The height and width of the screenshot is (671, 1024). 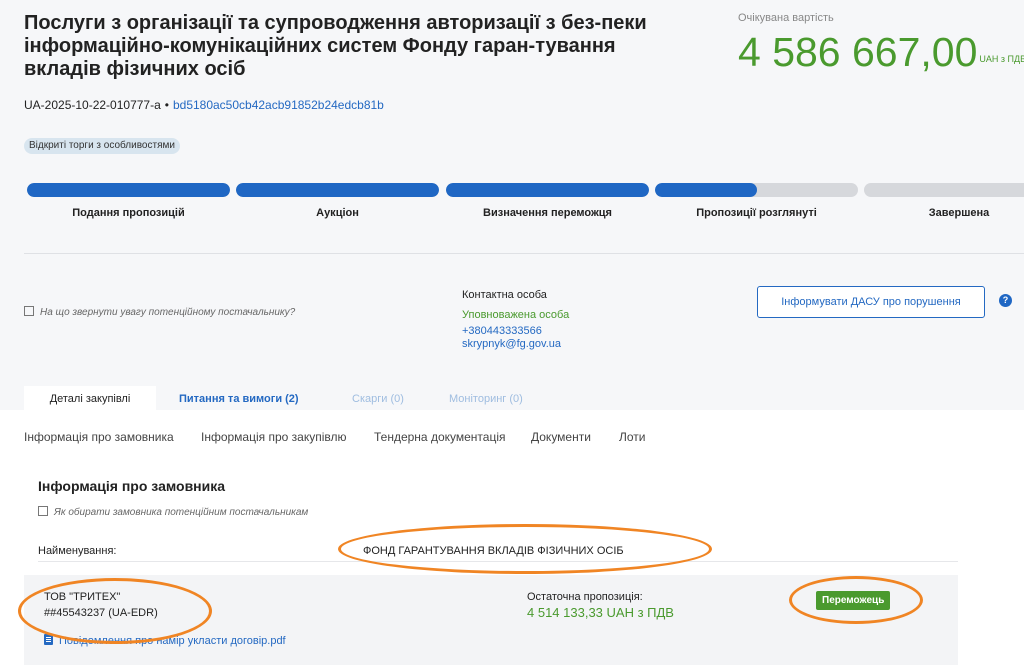 I want to click on annotation-ellipse-winner-badge, so click(x=856, y=600).